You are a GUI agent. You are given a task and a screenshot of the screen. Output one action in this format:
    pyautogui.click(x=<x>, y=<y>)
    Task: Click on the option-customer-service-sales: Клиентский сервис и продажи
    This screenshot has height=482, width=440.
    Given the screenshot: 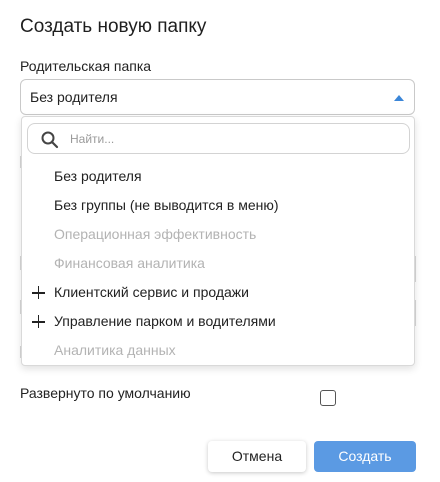 What is the action you would take?
    pyautogui.click(x=218, y=292)
    